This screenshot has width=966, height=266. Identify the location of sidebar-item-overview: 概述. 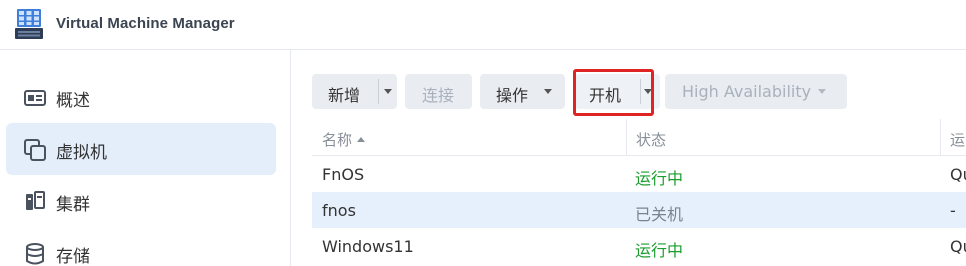
(141, 97).